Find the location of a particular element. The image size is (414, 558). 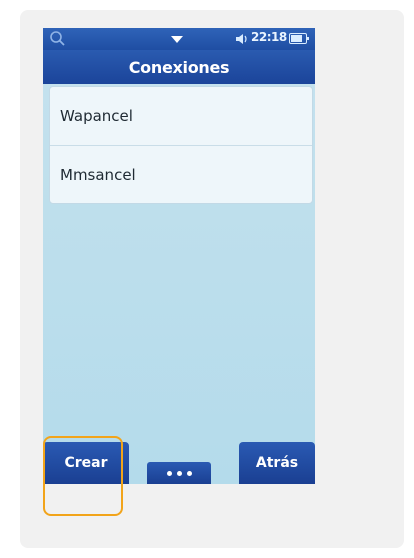

search-icon is located at coordinates (58, 39).